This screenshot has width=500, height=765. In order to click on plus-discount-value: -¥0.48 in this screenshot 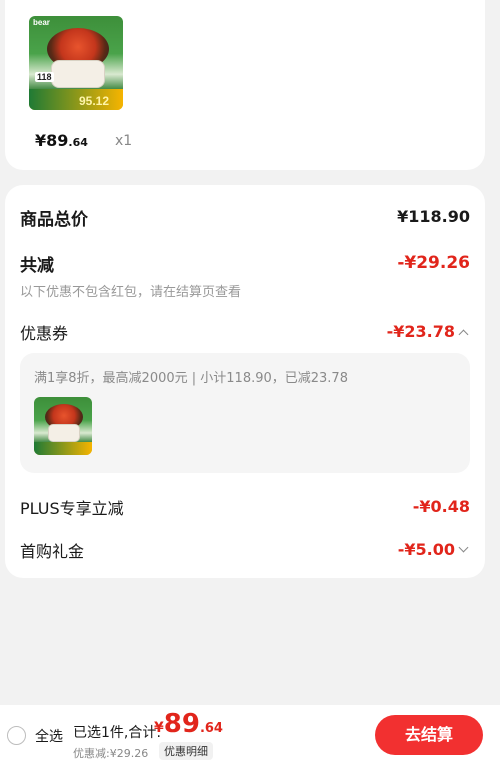, I will do `click(441, 506)`.